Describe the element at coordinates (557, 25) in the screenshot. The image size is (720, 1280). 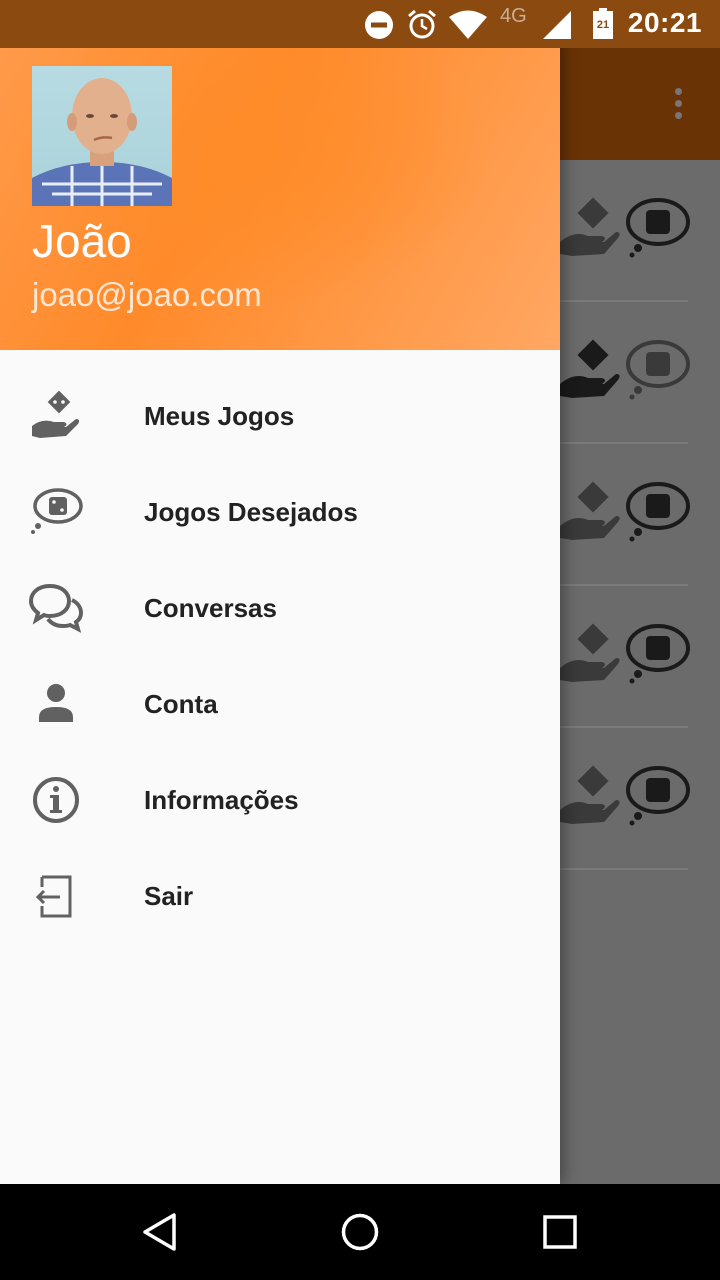
I see `signal-icon` at that location.